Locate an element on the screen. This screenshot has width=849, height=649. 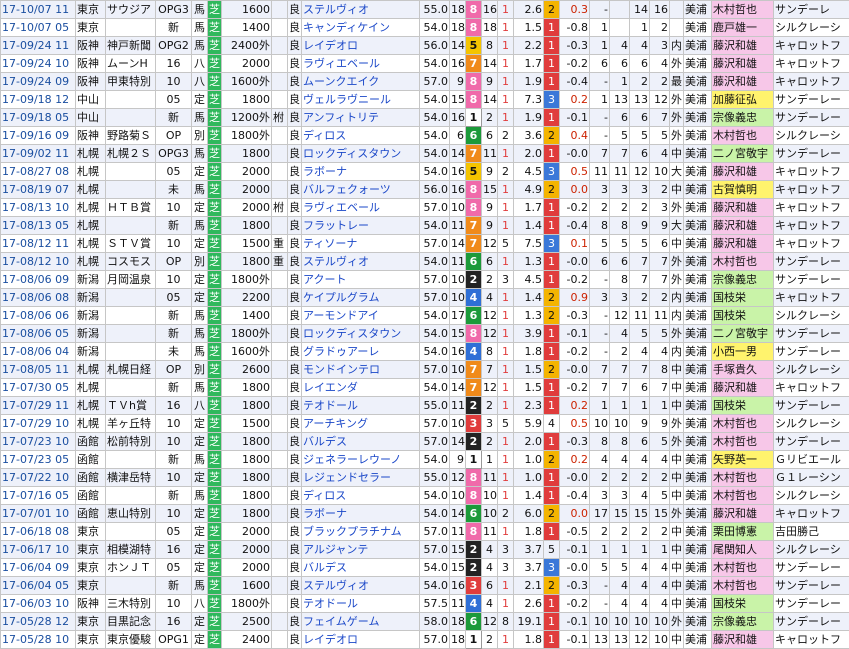
corner2: 15 is located at coordinates (620, 514).